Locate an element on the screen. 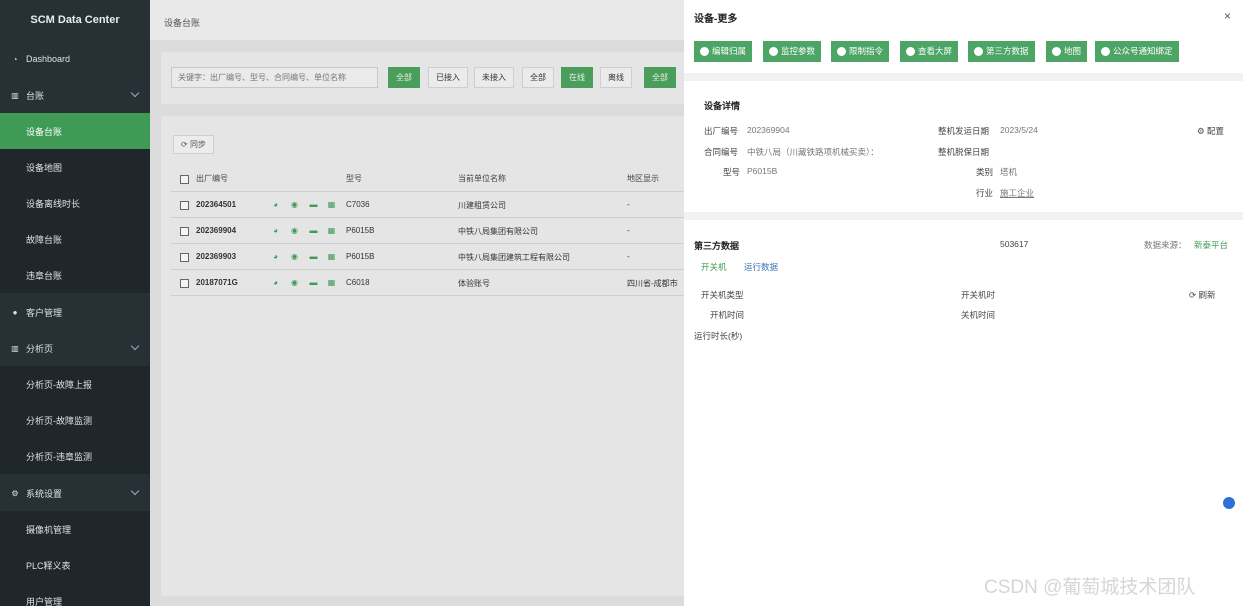  industry-label: 行业 is located at coordinates (985, 193).